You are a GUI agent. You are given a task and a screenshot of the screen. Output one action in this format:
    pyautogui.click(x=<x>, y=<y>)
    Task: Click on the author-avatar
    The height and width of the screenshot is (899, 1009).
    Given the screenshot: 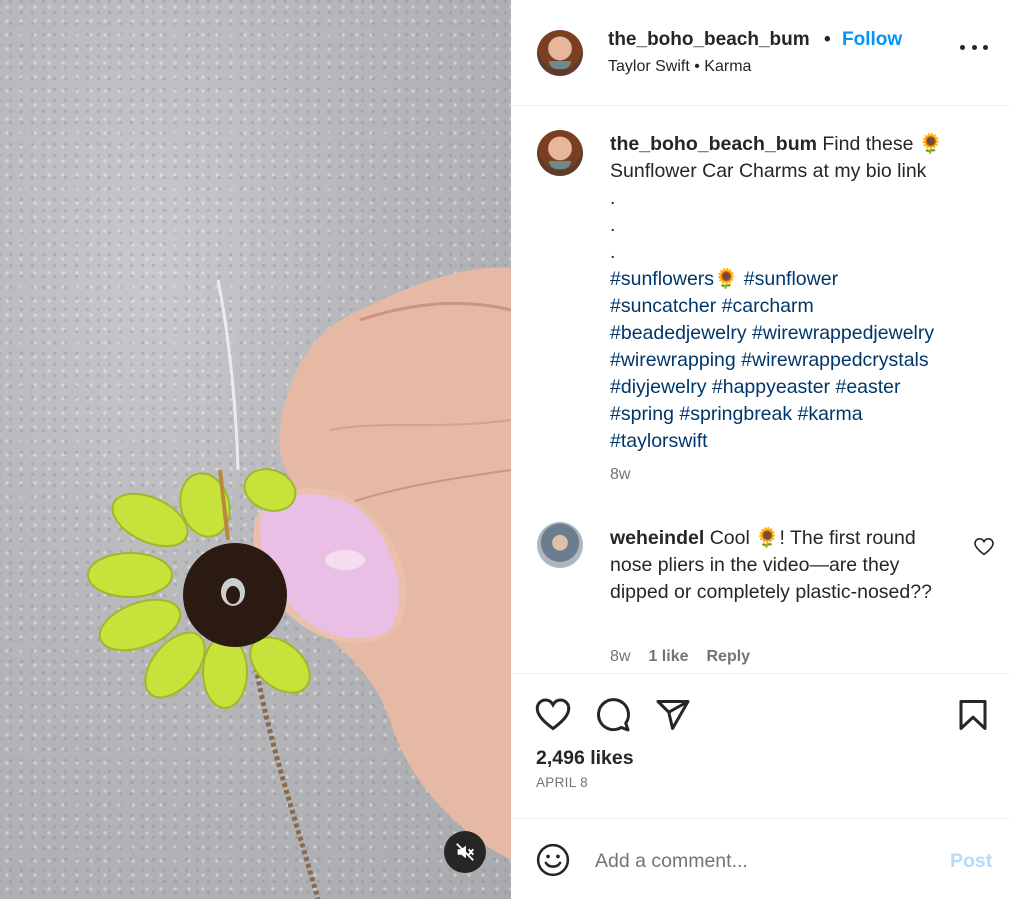 What is the action you would take?
    pyautogui.click(x=560, y=53)
    